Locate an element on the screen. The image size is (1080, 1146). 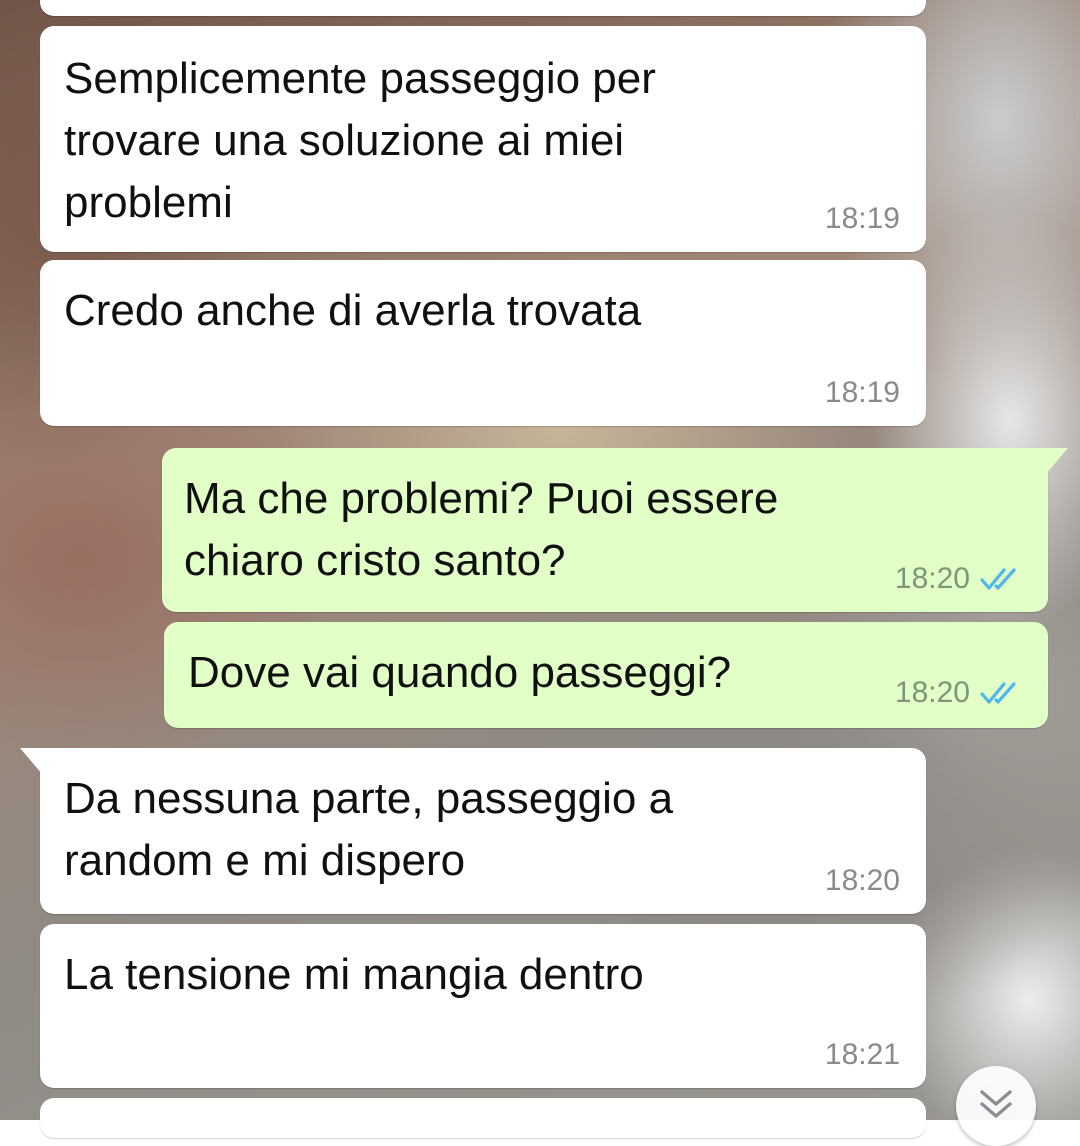
message-bubble-partial-bottom is located at coordinates (483, 1118).